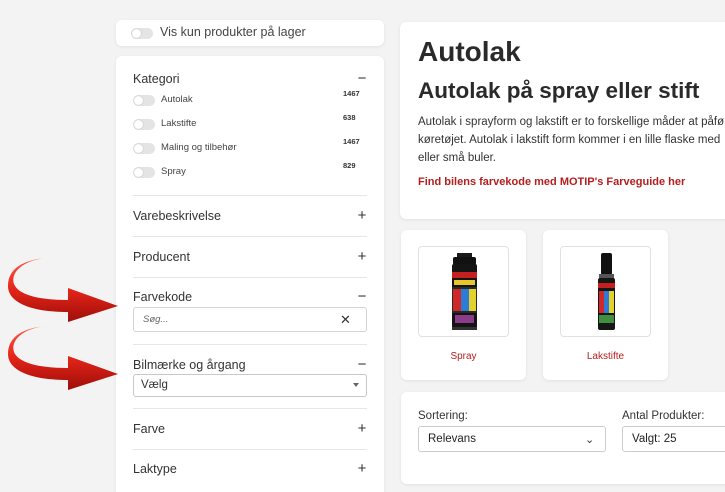 The width and height of the screenshot is (725, 492). I want to click on color-title: Farve, so click(149, 429).